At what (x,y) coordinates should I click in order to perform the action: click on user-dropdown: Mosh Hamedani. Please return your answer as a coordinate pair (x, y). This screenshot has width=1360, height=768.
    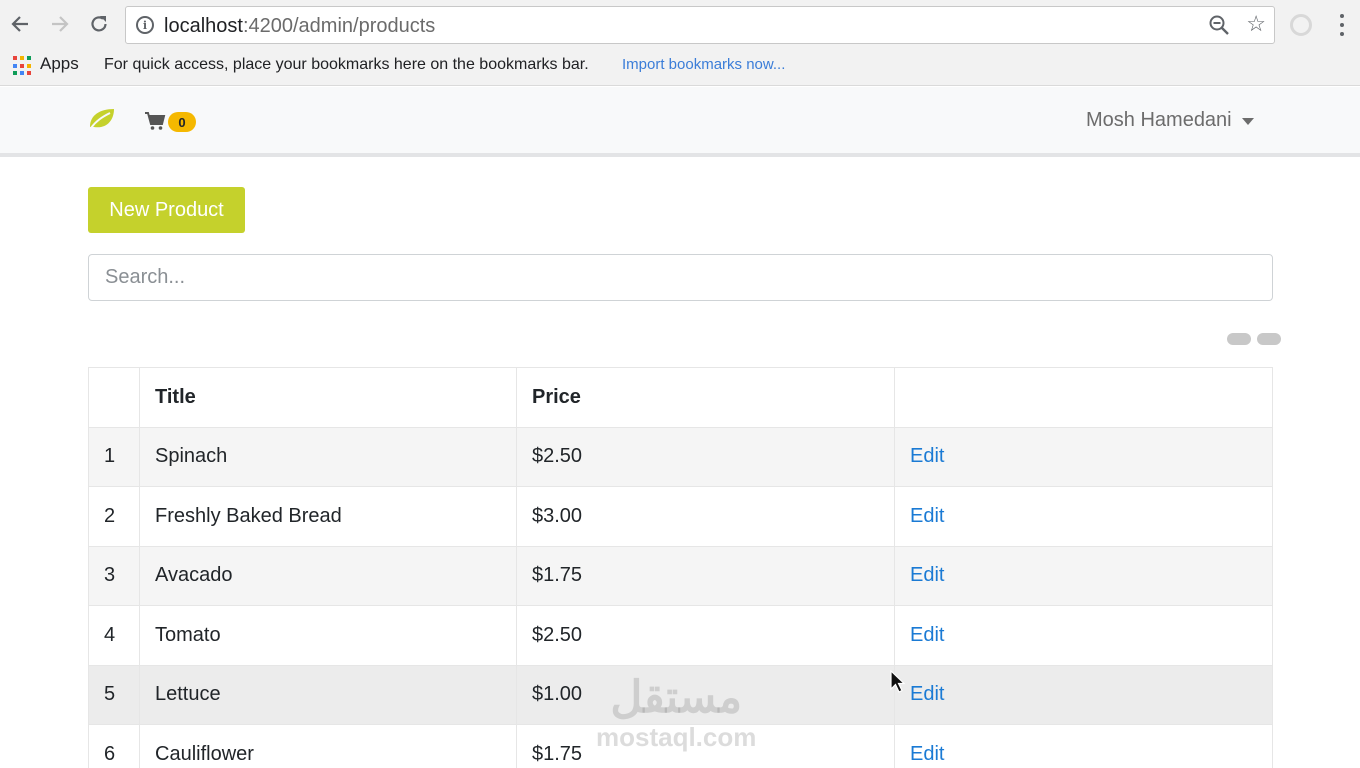
    Looking at the image, I should click on (1170, 120).